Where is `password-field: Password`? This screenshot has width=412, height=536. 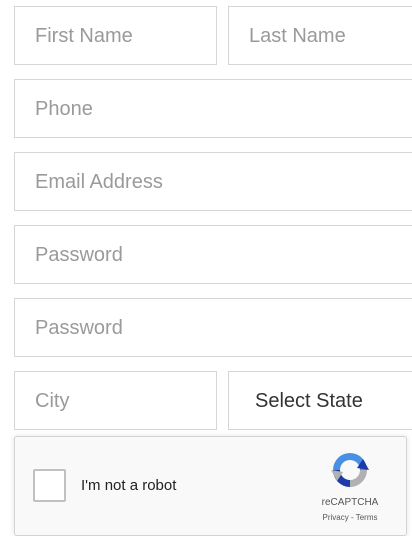 password-field: Password is located at coordinates (213, 254).